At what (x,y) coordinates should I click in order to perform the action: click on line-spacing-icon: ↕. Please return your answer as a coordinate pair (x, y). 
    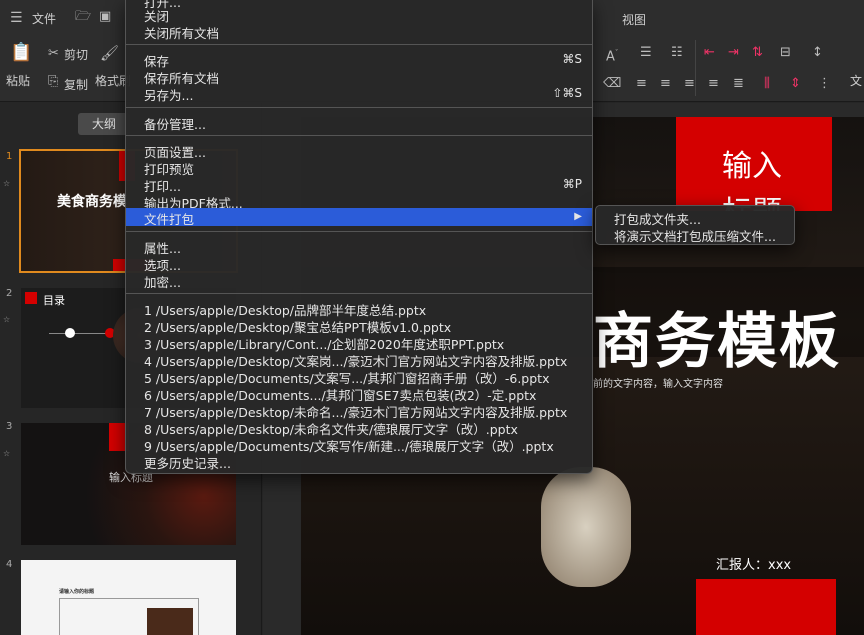
    Looking at the image, I should click on (817, 53).